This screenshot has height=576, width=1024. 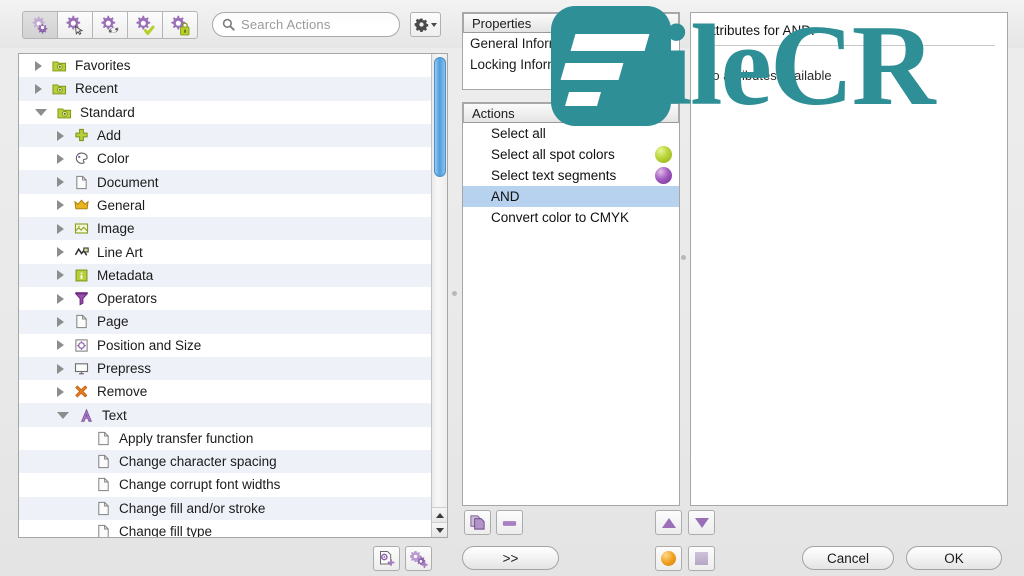 What do you see at coordinates (225, 89) in the screenshot?
I see `tree-item-recent: Recent` at bounding box center [225, 89].